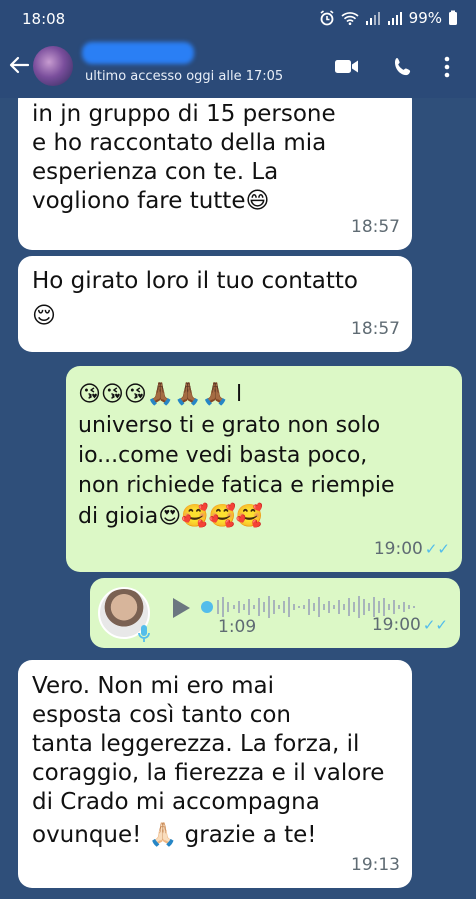 This screenshot has width=476, height=899. What do you see at coordinates (425, 18) in the screenshot?
I see `battery-level: 99%` at bounding box center [425, 18].